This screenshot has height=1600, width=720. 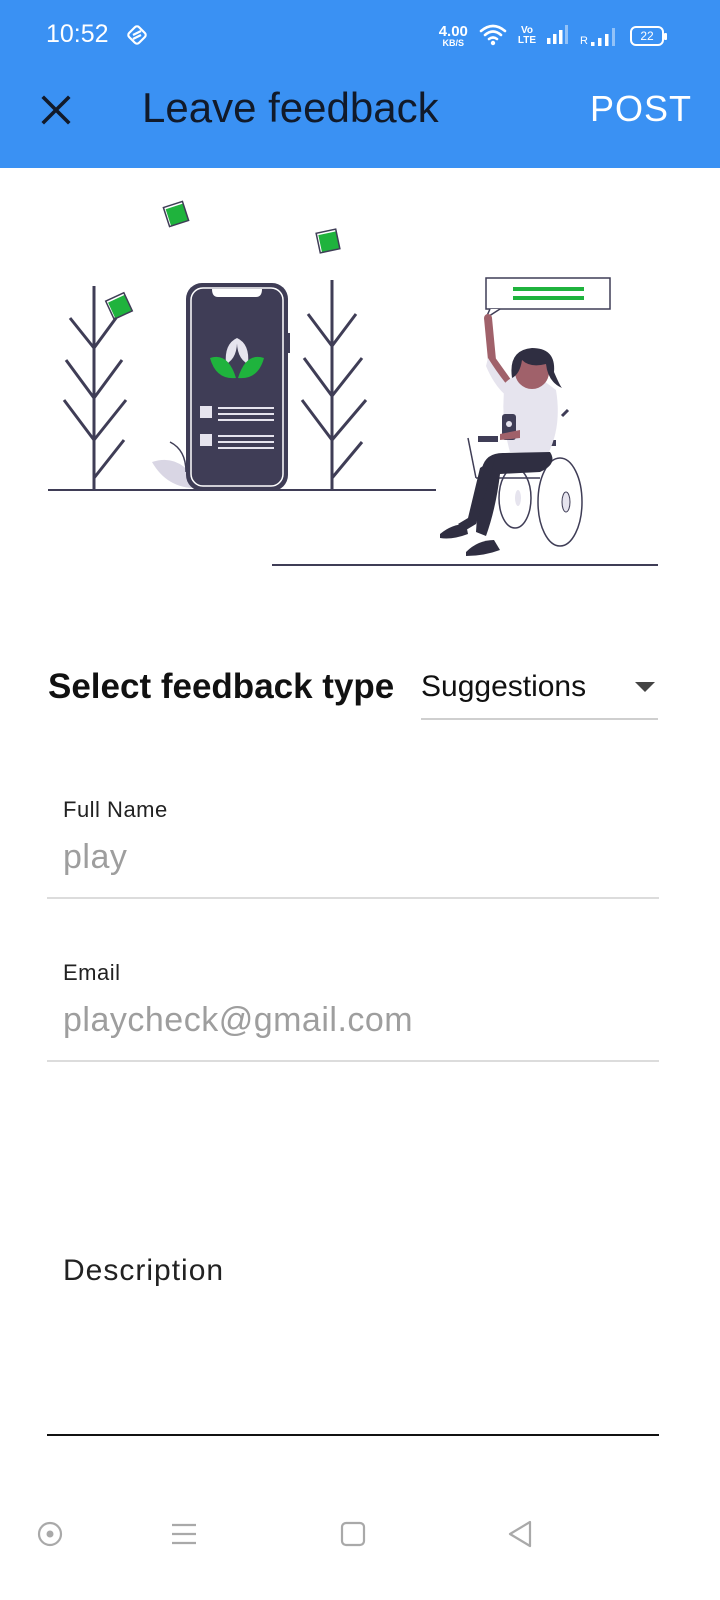 I want to click on back-button, so click(x=520, y=1534).